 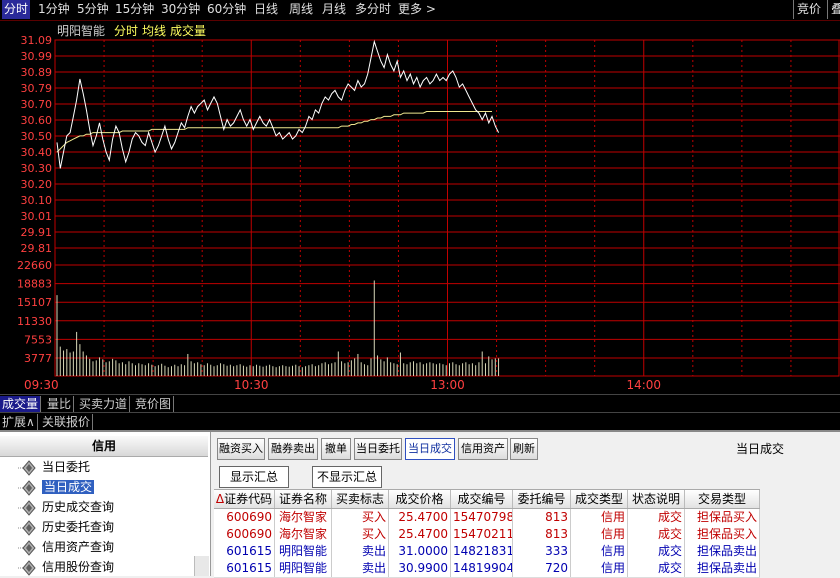 I want to click on menu-item-4: 历史委托查询, so click(x=66, y=527).